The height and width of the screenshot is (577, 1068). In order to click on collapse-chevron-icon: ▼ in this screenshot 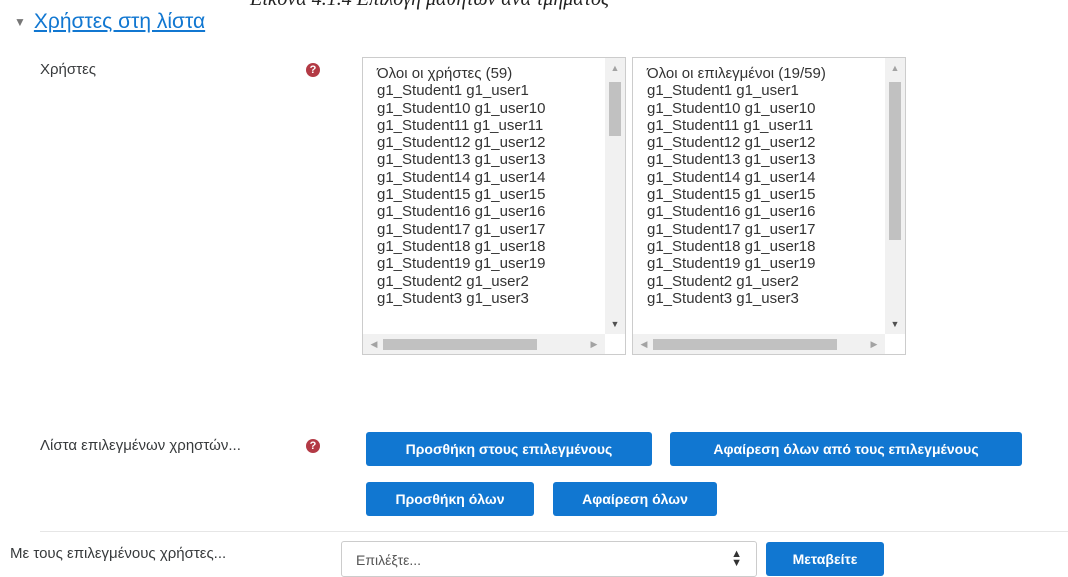, I will do `click(20, 22)`.